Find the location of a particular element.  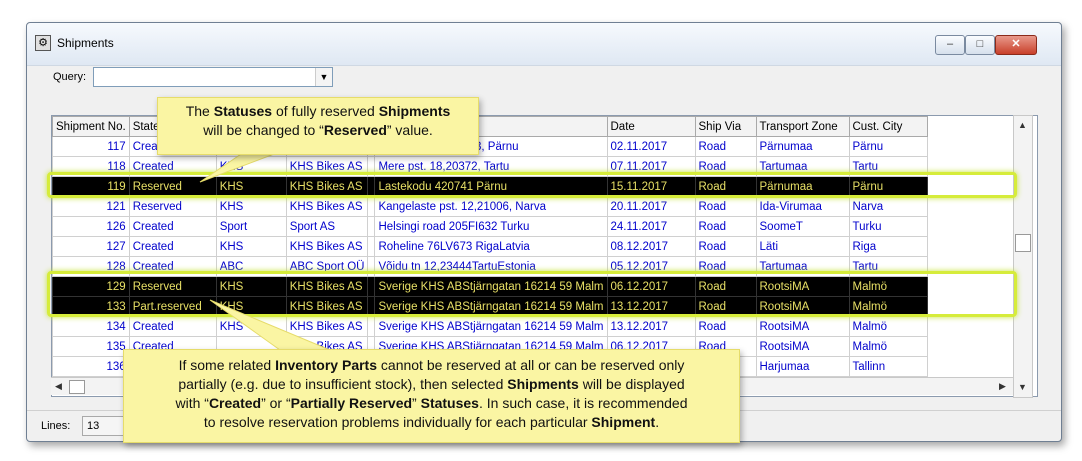

cell-shipment-no: 128 is located at coordinates (91, 266).